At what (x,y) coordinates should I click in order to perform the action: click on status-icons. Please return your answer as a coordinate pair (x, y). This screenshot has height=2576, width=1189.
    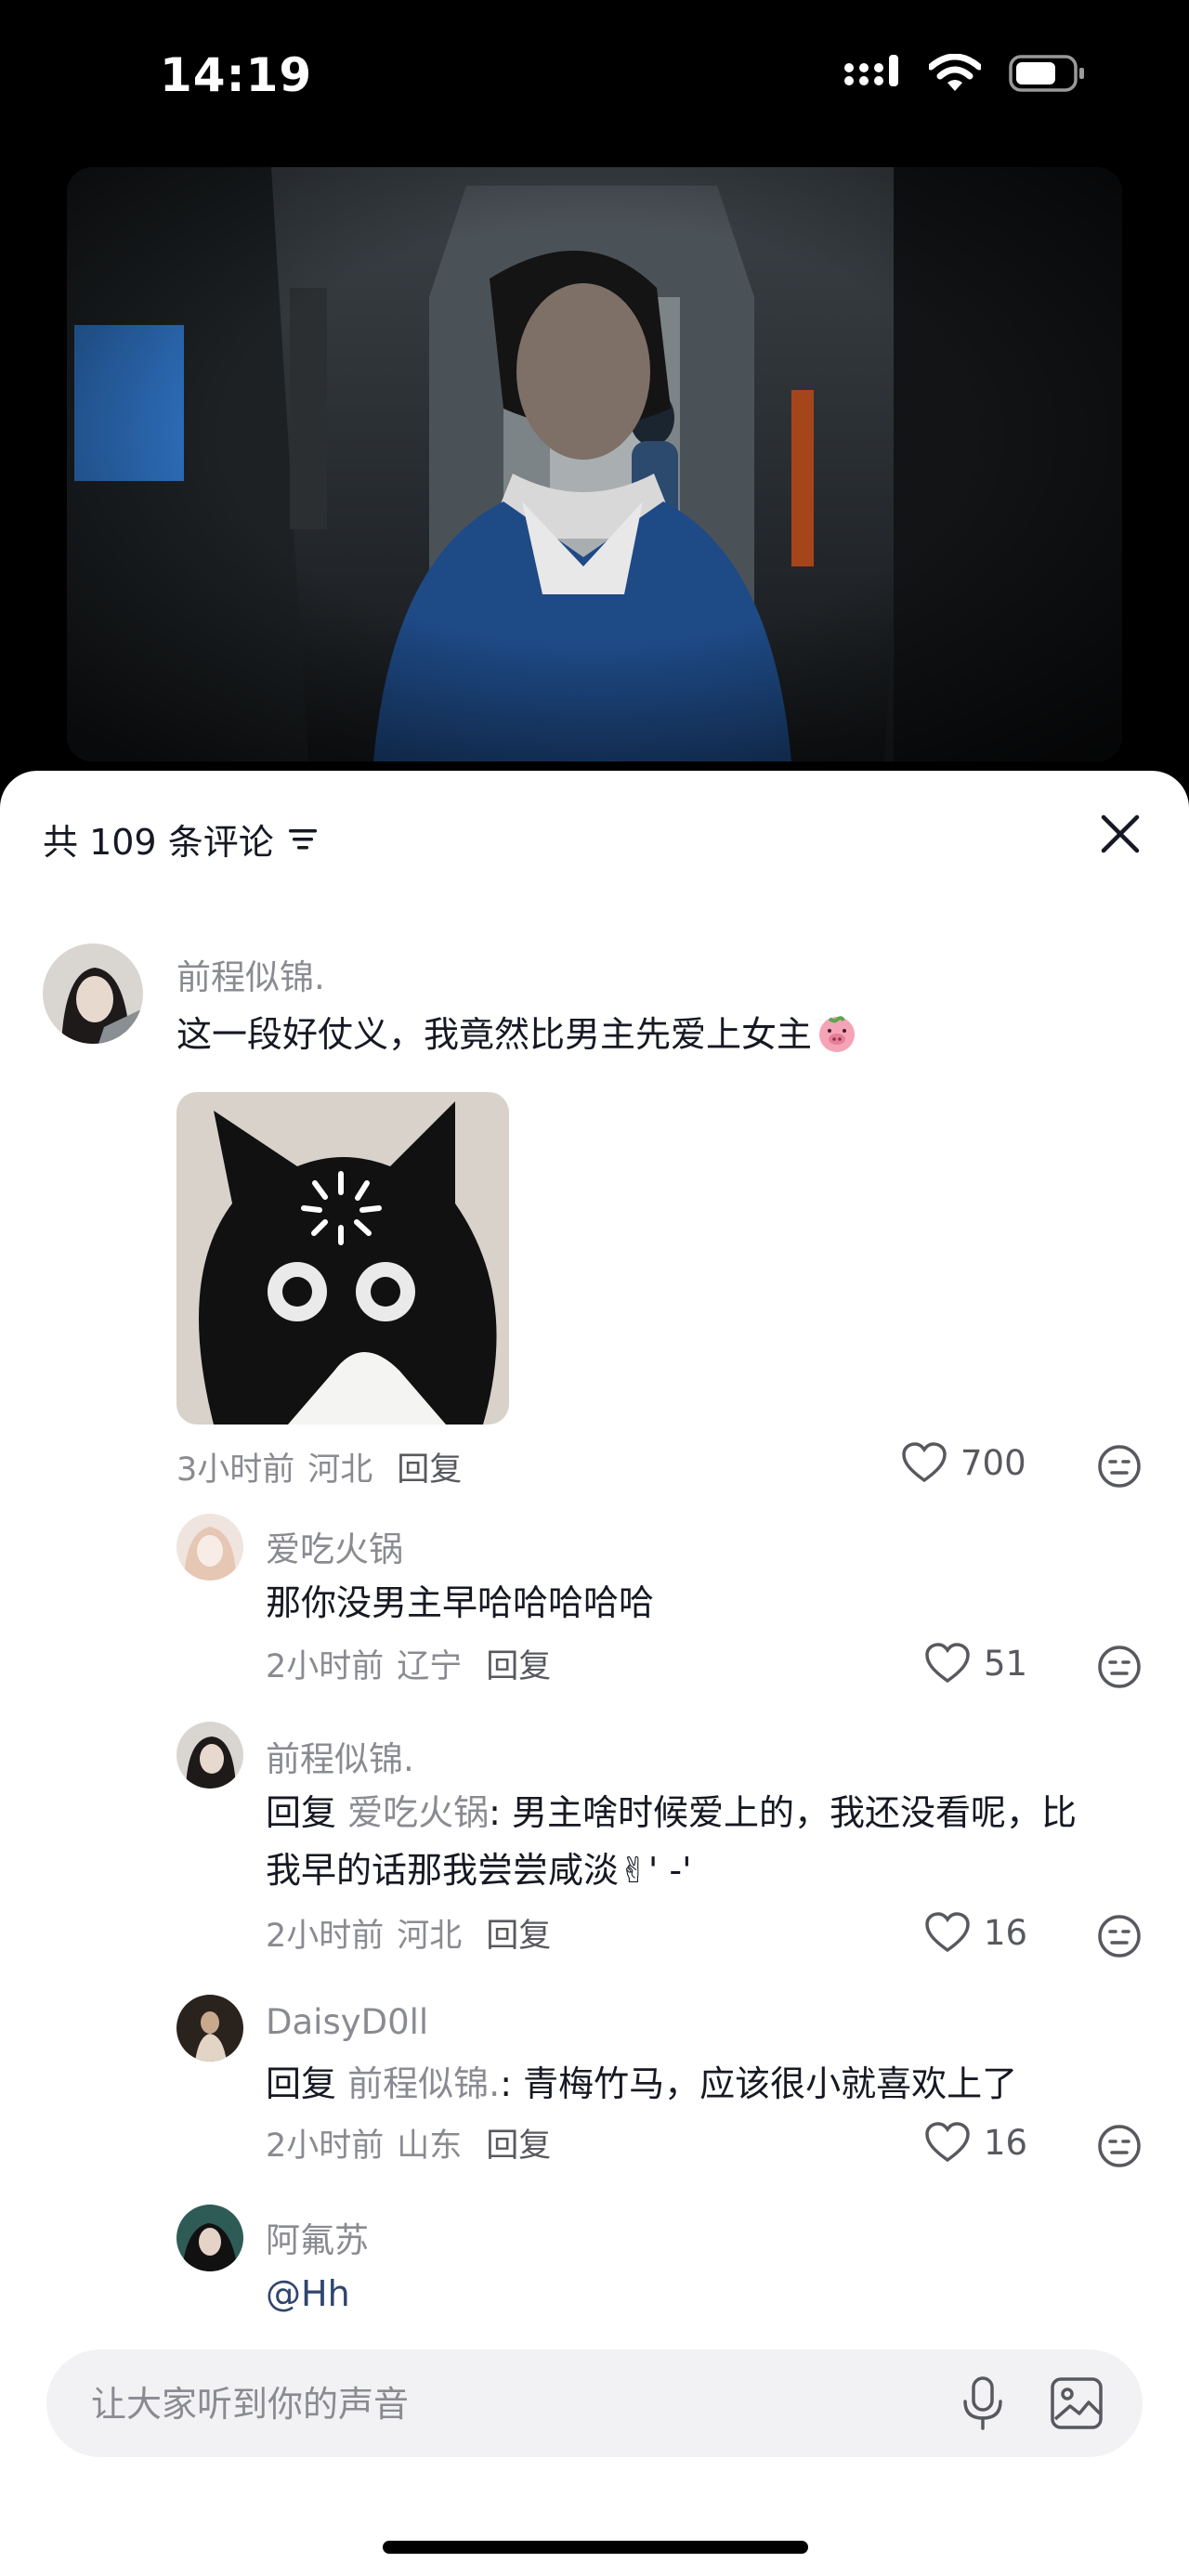
    Looking at the image, I should click on (965, 73).